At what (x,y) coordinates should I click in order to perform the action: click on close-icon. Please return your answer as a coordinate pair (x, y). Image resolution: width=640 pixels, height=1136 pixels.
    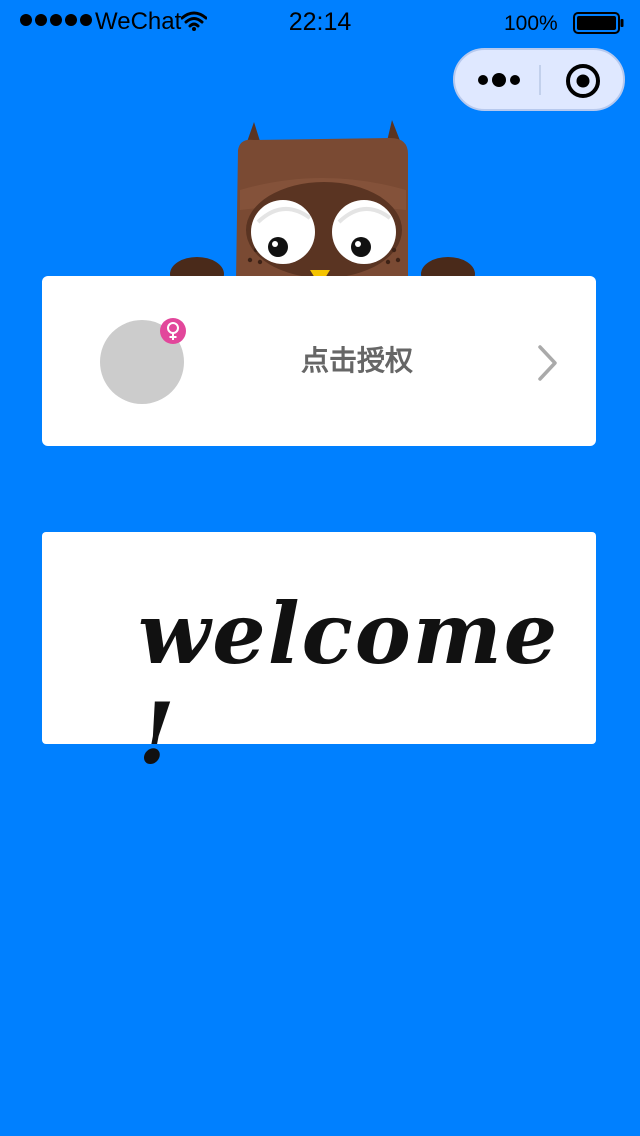
    Looking at the image, I should click on (583, 81).